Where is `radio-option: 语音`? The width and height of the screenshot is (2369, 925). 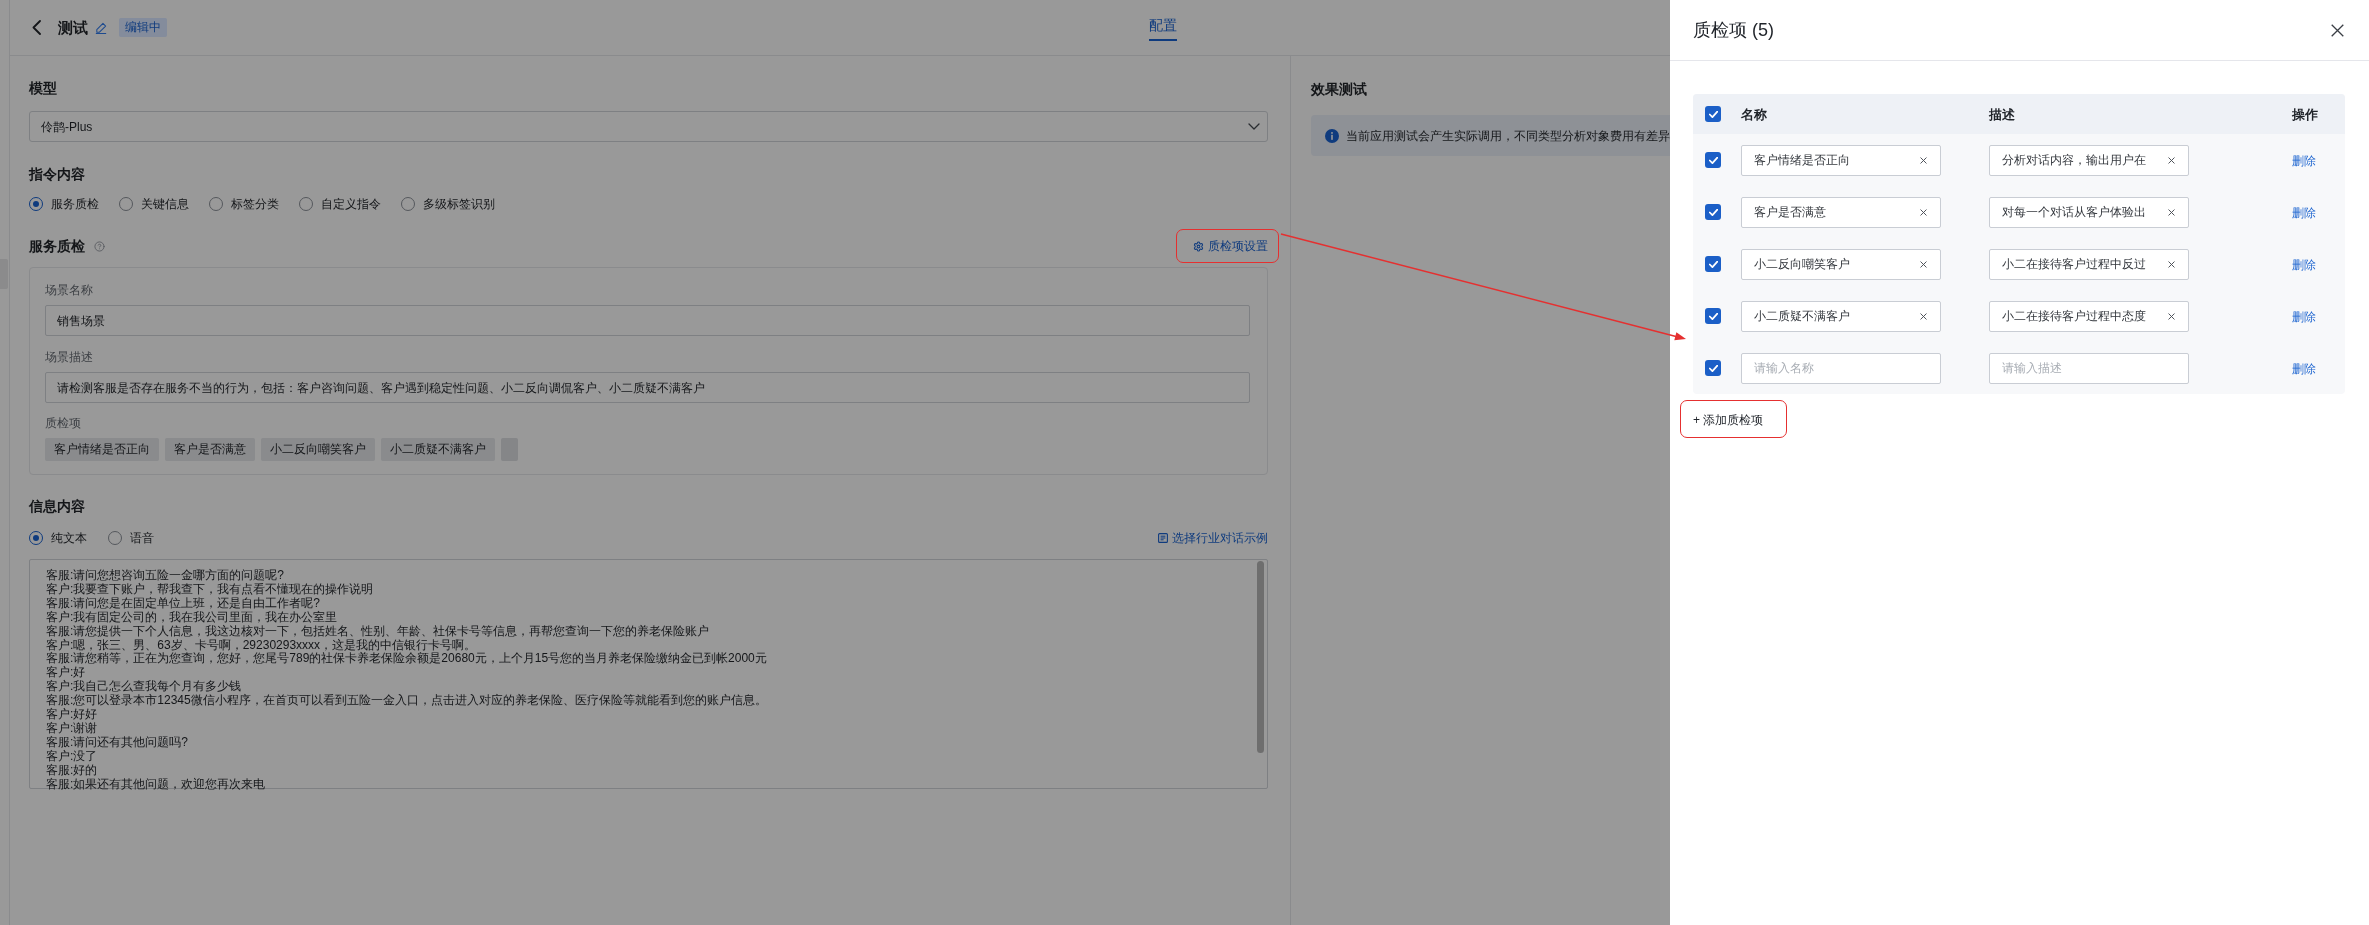 radio-option: 语音 is located at coordinates (131, 538).